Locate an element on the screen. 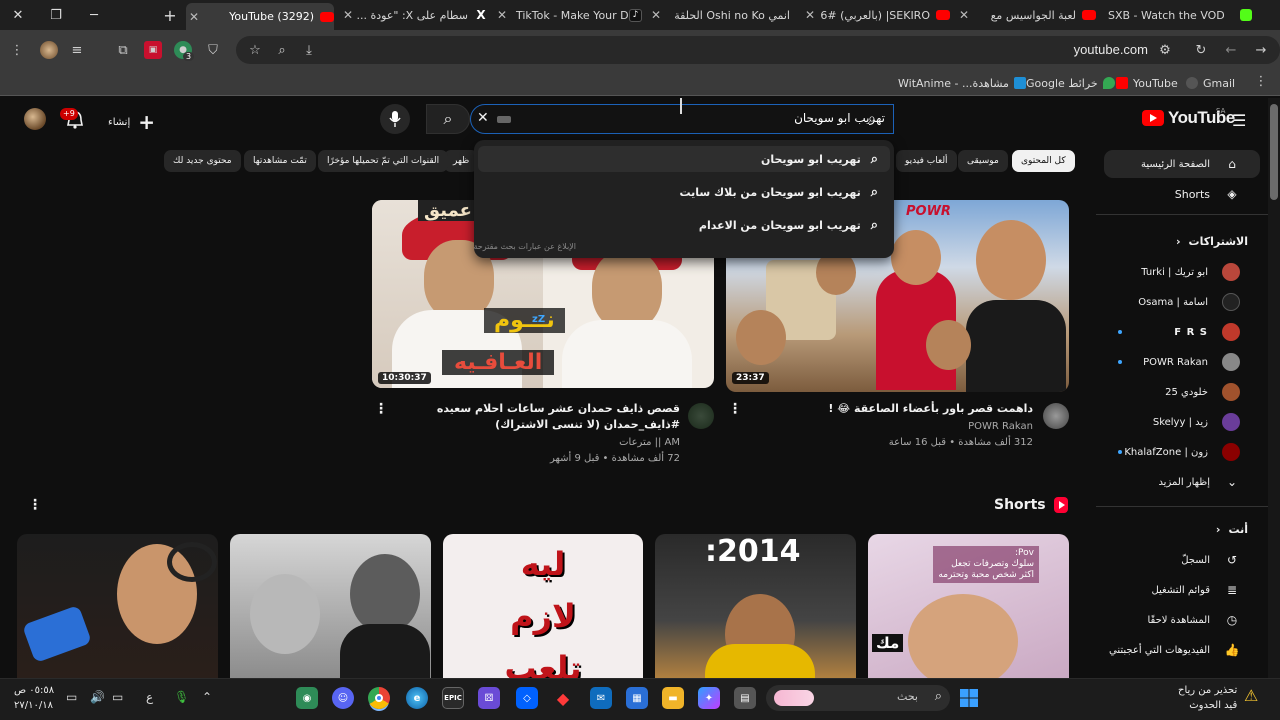 The height and width of the screenshot is (720, 1280). store-icon: ▦ is located at coordinates (637, 698).